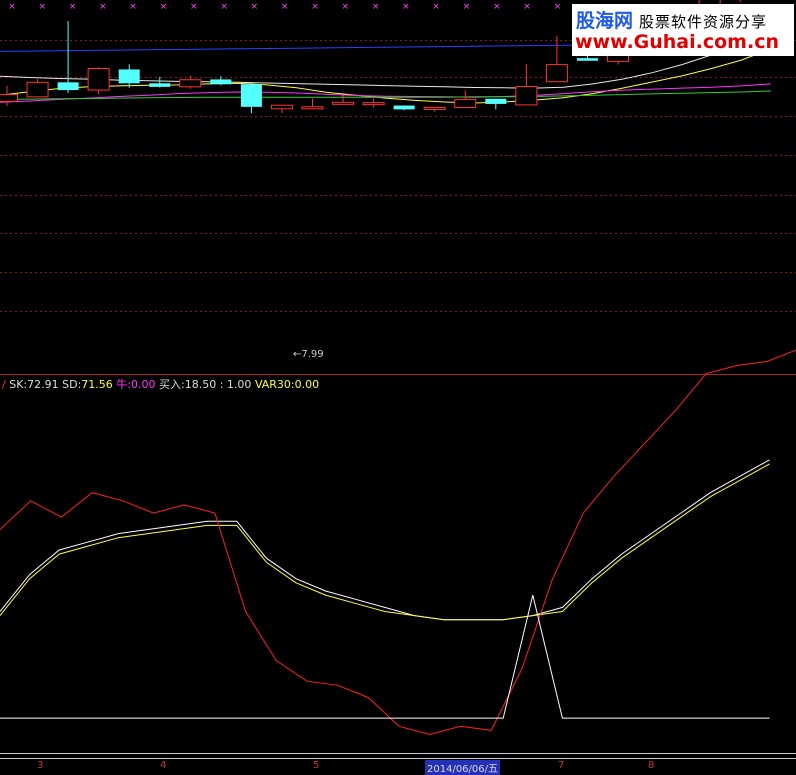  I want to click on ma-line-yellow, so click(386, 76).